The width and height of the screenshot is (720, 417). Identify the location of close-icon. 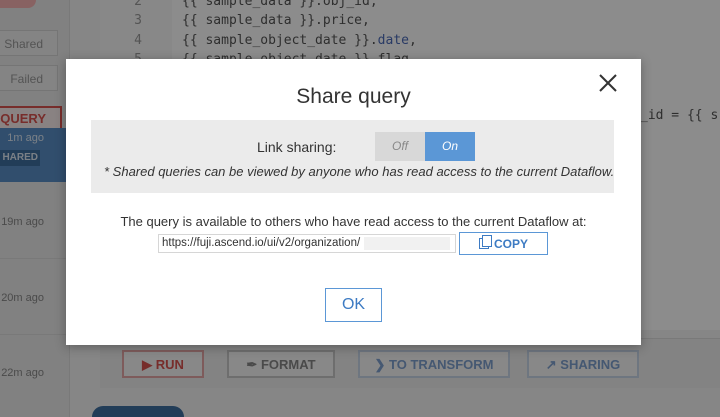
(608, 83).